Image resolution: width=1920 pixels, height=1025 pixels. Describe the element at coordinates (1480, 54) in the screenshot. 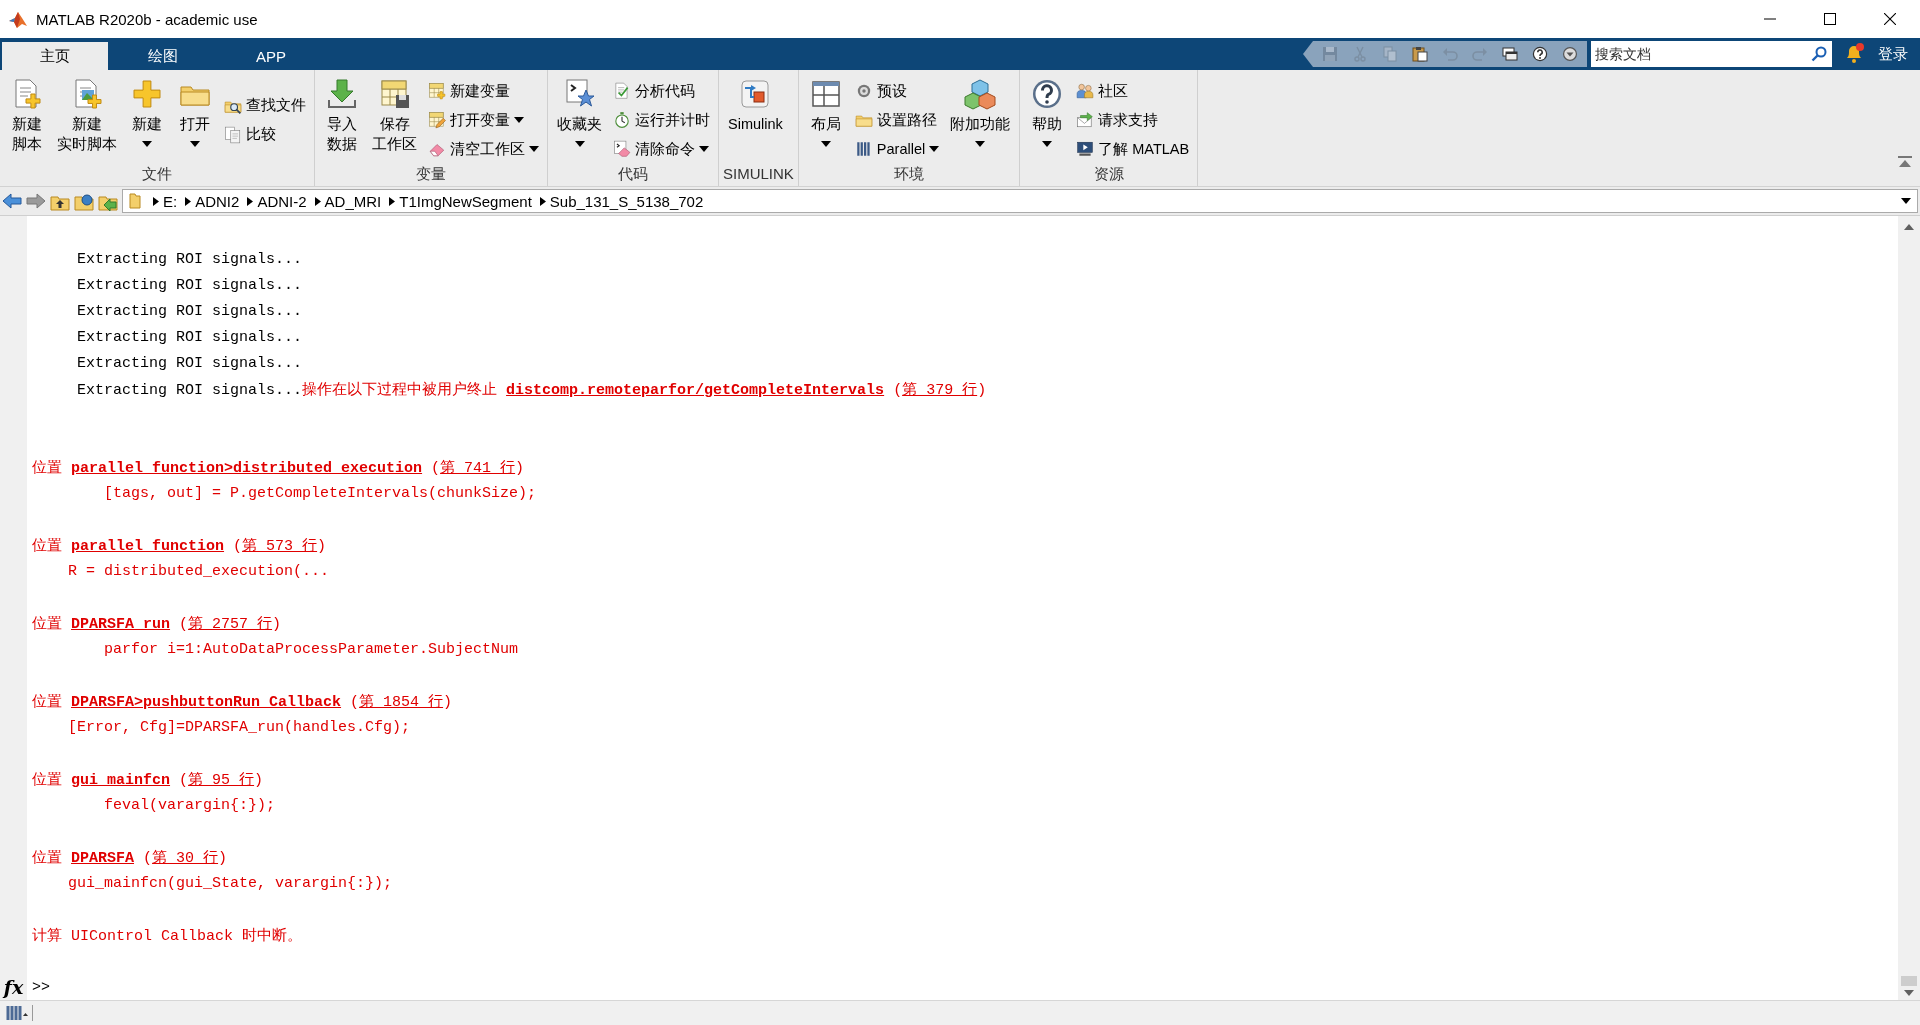

I see `redo-icon` at that location.